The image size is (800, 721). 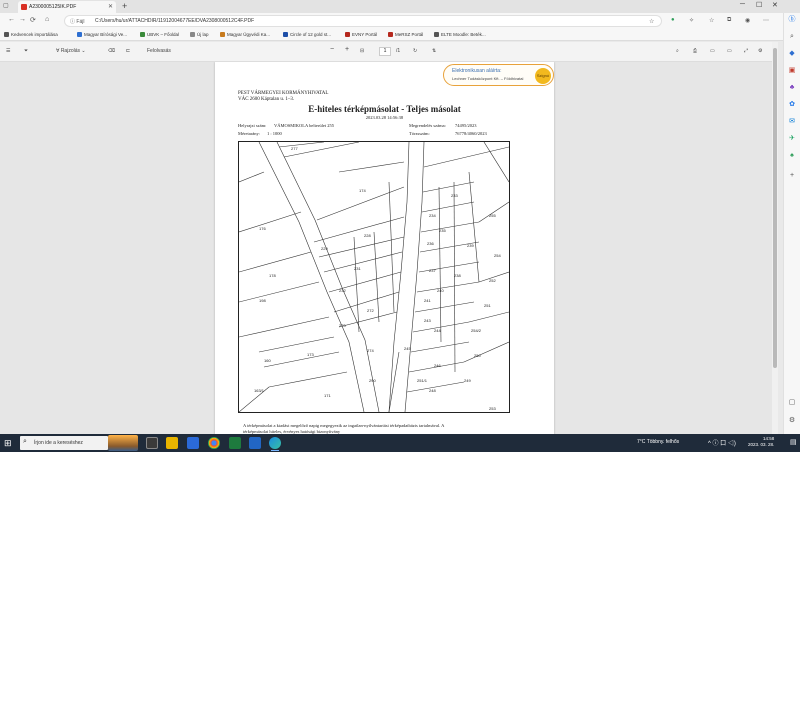 What do you see at coordinates (415, 51) in the screenshot?
I see `rotate-icon: ↻` at bounding box center [415, 51].